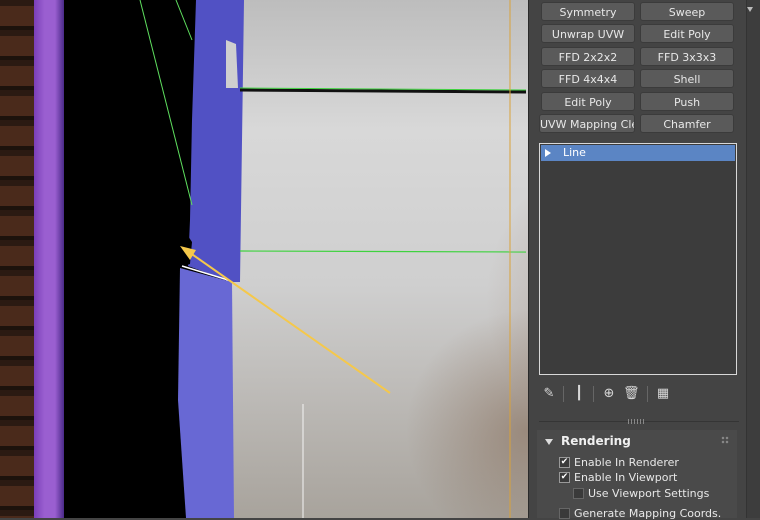 The height and width of the screenshot is (520, 760). I want to click on option-enable-in-renderer: ✔ Enable In Renderer, so click(619, 462).